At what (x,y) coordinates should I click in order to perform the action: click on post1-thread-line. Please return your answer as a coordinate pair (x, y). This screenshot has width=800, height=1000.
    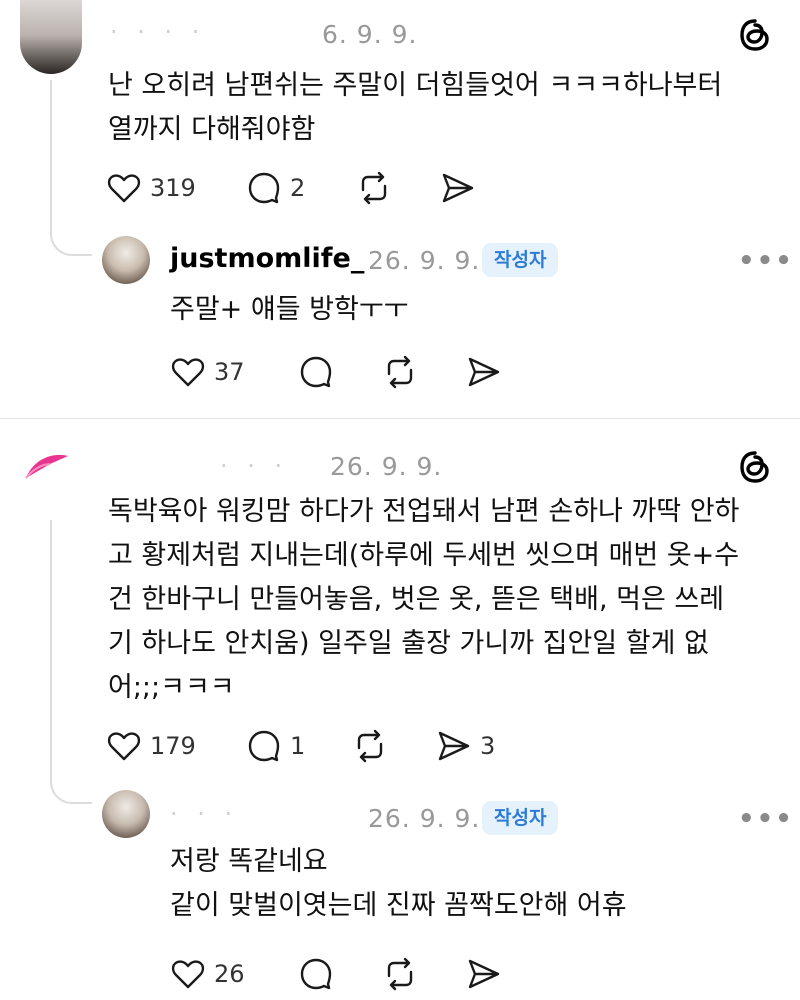
    Looking at the image, I should click on (51, 156).